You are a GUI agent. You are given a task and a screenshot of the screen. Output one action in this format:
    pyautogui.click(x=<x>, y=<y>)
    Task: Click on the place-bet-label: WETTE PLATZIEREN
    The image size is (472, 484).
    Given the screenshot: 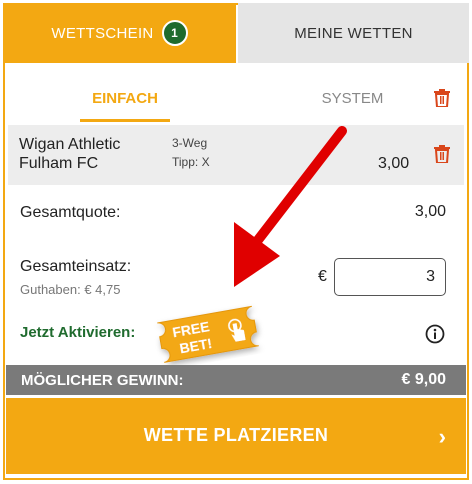 What is the action you would take?
    pyautogui.click(x=236, y=435)
    